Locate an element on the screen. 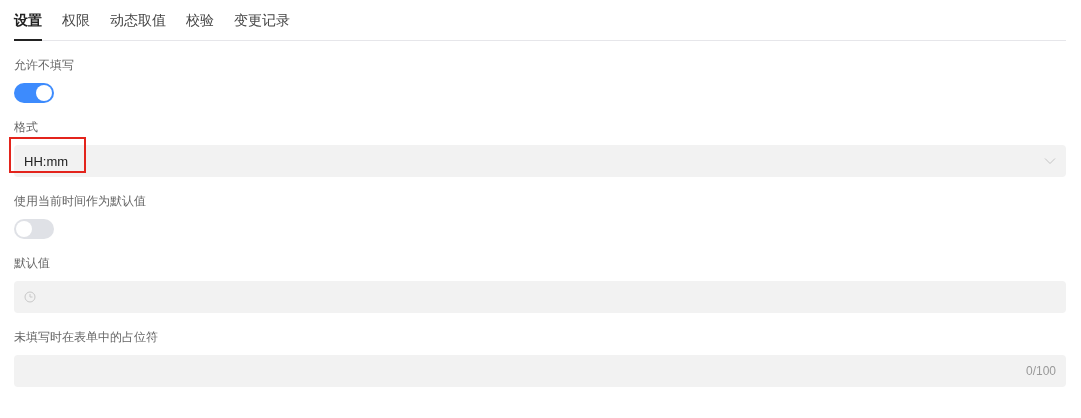 The width and height of the screenshot is (1081, 418). tab: 动态取值 is located at coordinates (138, 20).